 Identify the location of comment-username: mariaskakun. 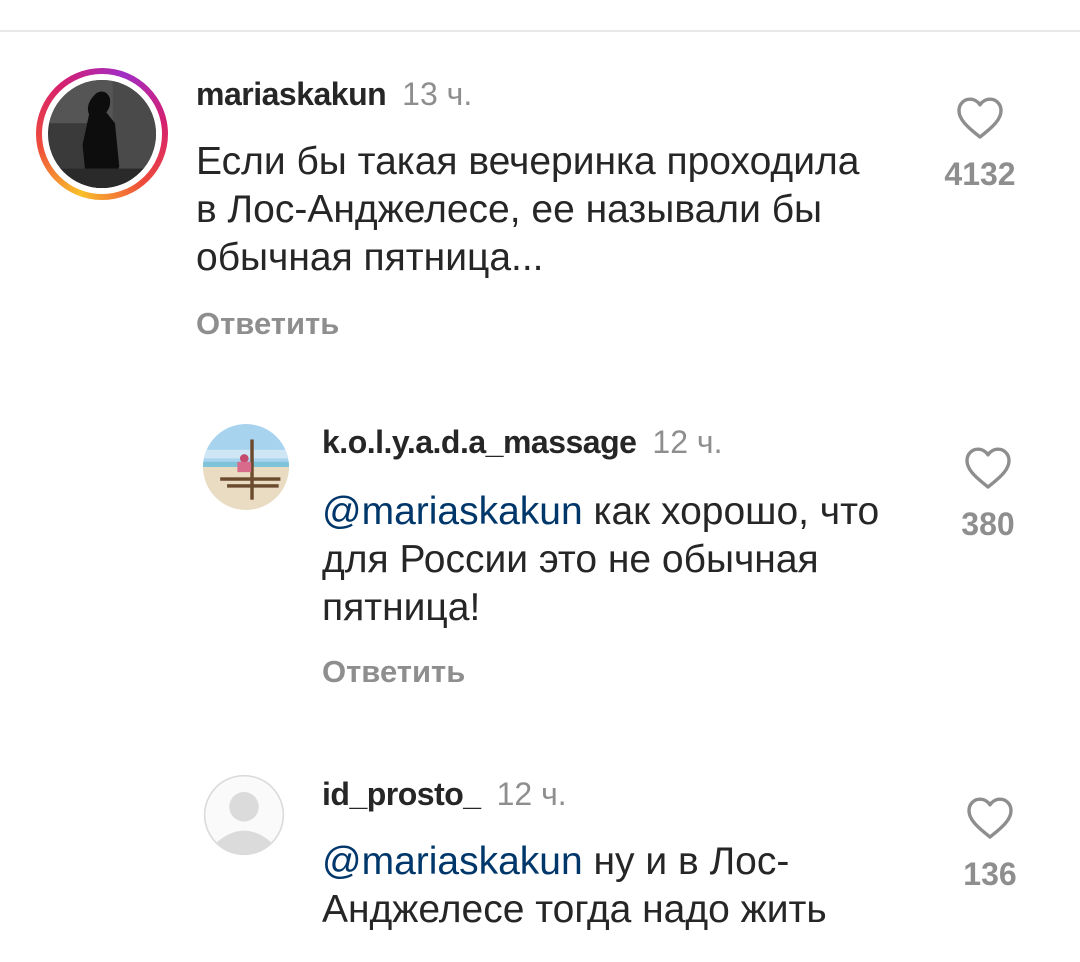
(291, 94).